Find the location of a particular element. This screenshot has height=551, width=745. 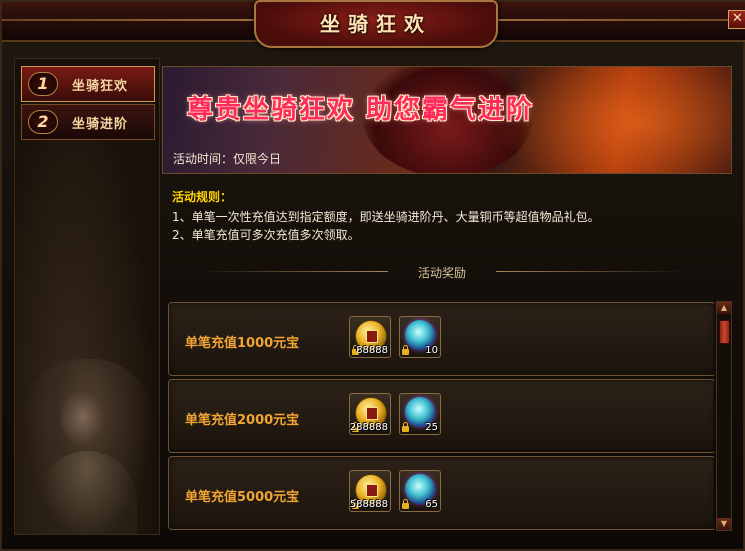

character-portrait is located at coordinates (88, 446).